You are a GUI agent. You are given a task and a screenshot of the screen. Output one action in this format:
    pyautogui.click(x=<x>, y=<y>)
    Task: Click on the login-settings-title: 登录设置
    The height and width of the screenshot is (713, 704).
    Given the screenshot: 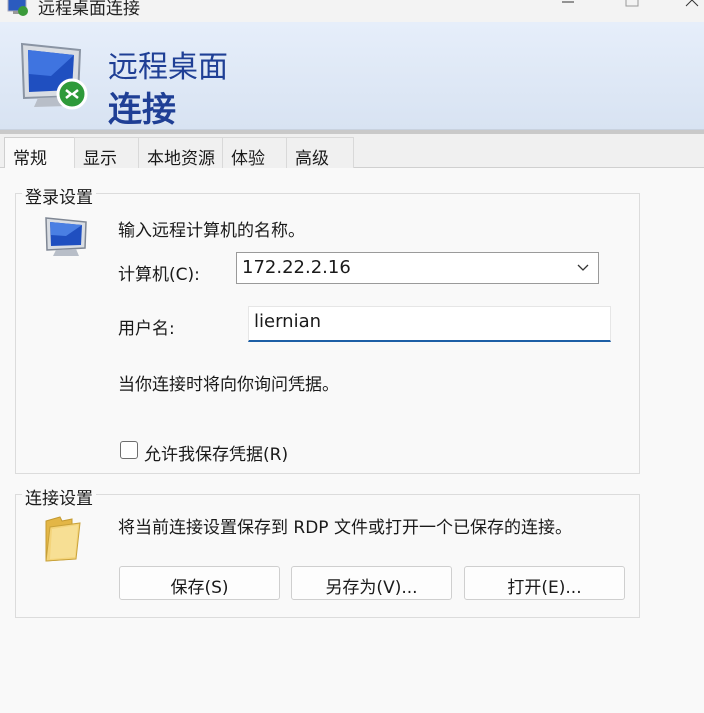 What is the action you would take?
    pyautogui.click(x=59, y=195)
    